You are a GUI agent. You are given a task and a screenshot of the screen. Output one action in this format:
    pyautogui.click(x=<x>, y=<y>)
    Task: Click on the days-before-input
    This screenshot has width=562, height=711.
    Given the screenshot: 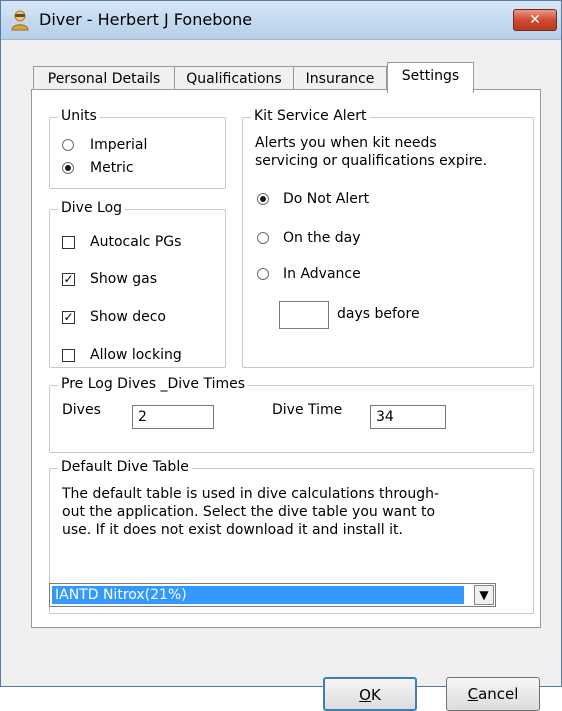 What is the action you would take?
    pyautogui.click(x=304, y=315)
    